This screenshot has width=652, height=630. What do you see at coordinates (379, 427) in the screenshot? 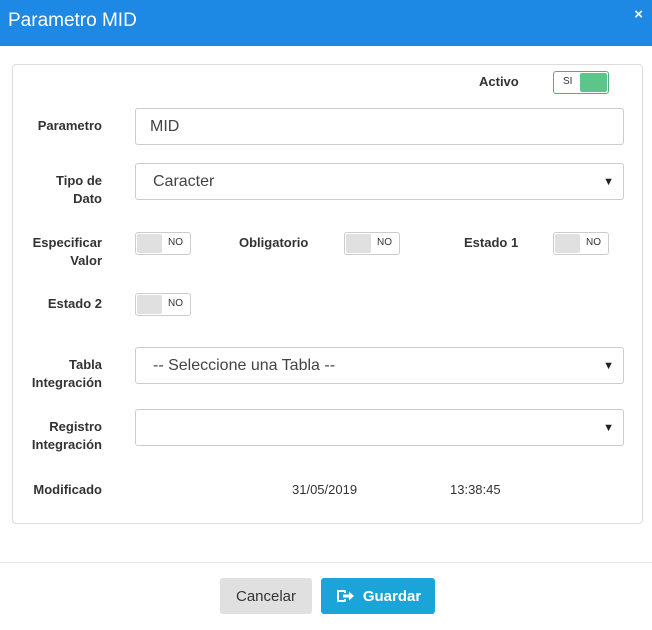
I see `registro-integracion-select: ▼` at bounding box center [379, 427].